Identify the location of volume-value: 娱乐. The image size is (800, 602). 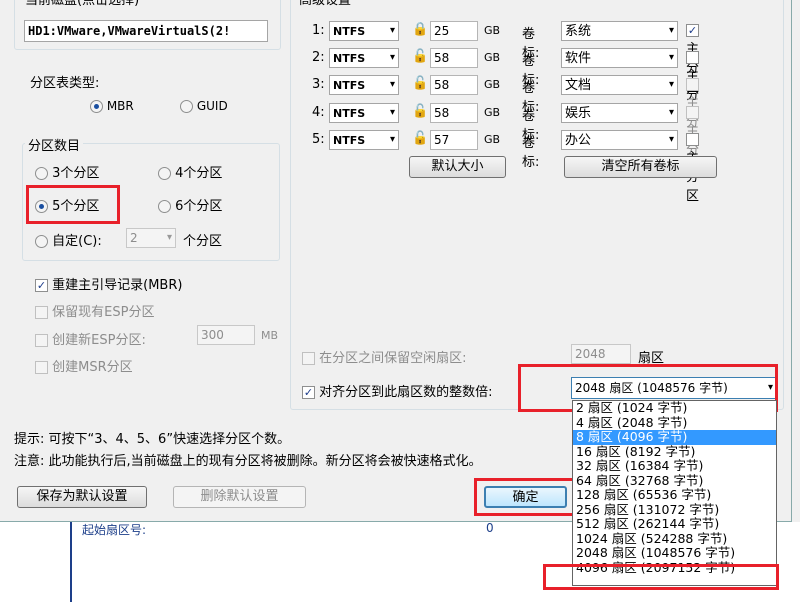
(578, 113).